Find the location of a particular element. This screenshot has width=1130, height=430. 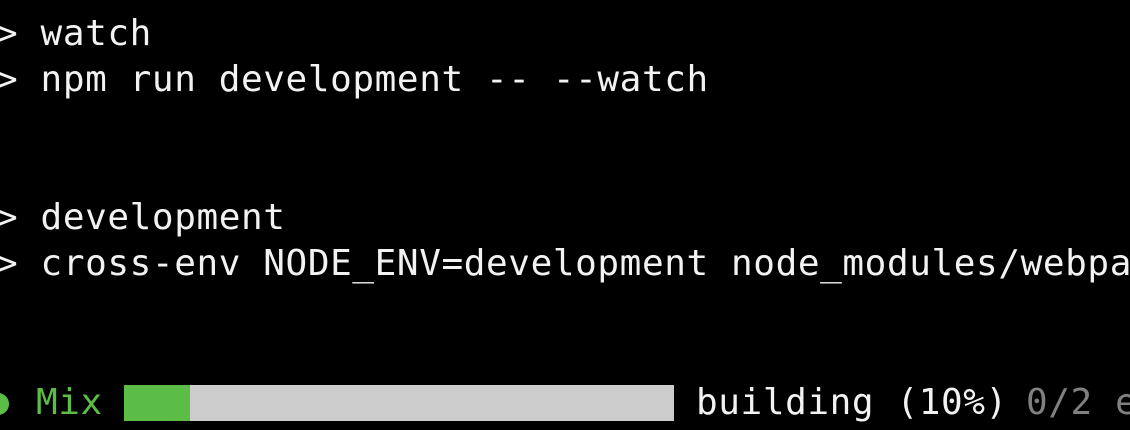

build-count-text: 0/2 e is located at coordinates (1078, 402).